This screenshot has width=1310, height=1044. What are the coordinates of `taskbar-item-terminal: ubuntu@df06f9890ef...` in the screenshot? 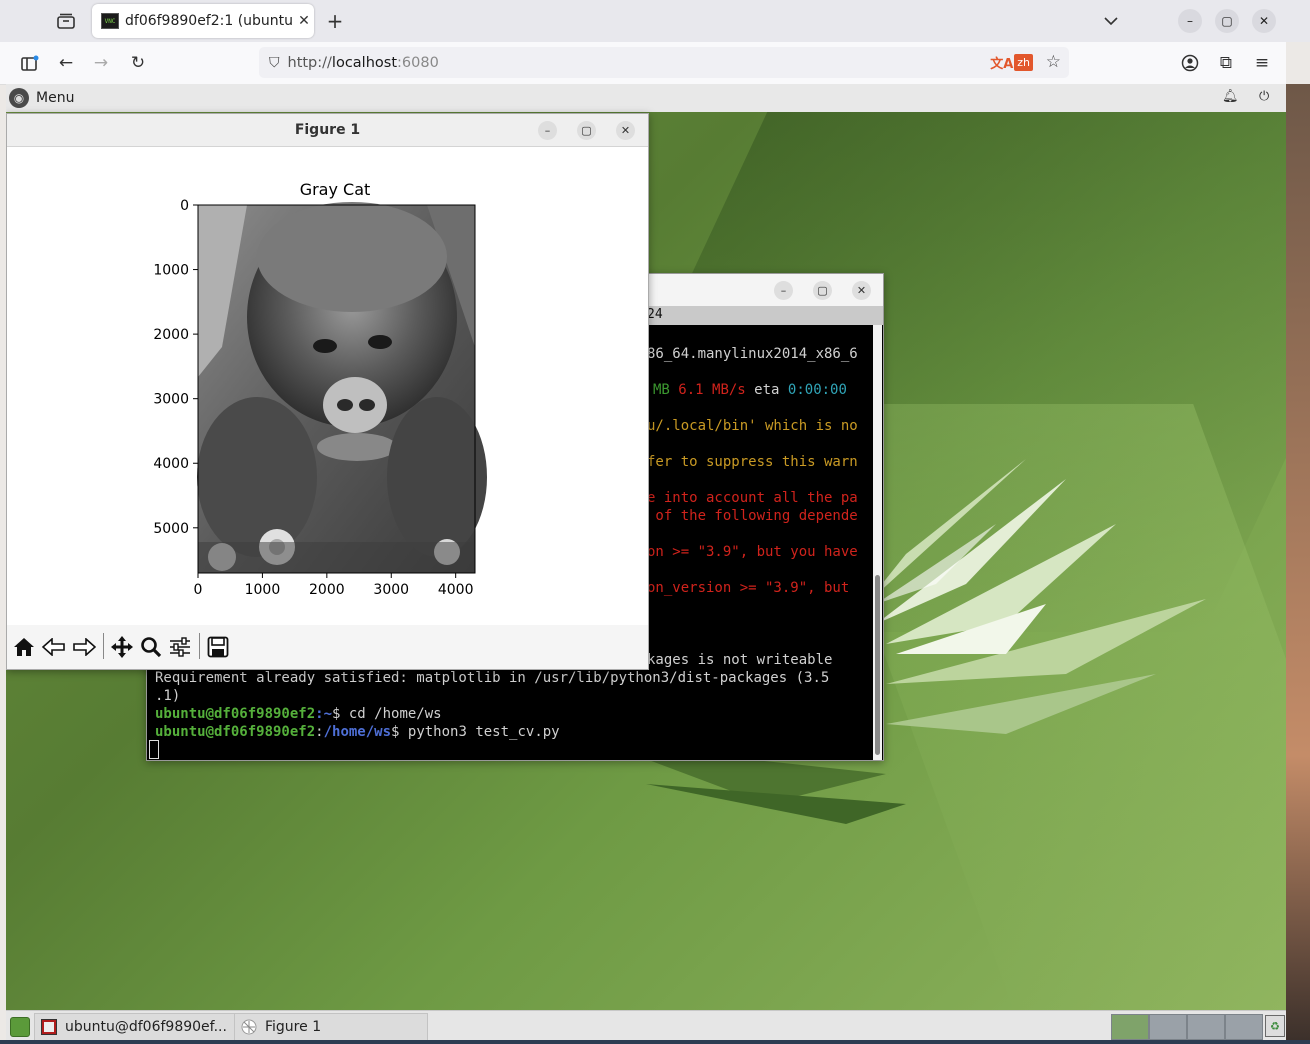 It's located at (135, 1027).